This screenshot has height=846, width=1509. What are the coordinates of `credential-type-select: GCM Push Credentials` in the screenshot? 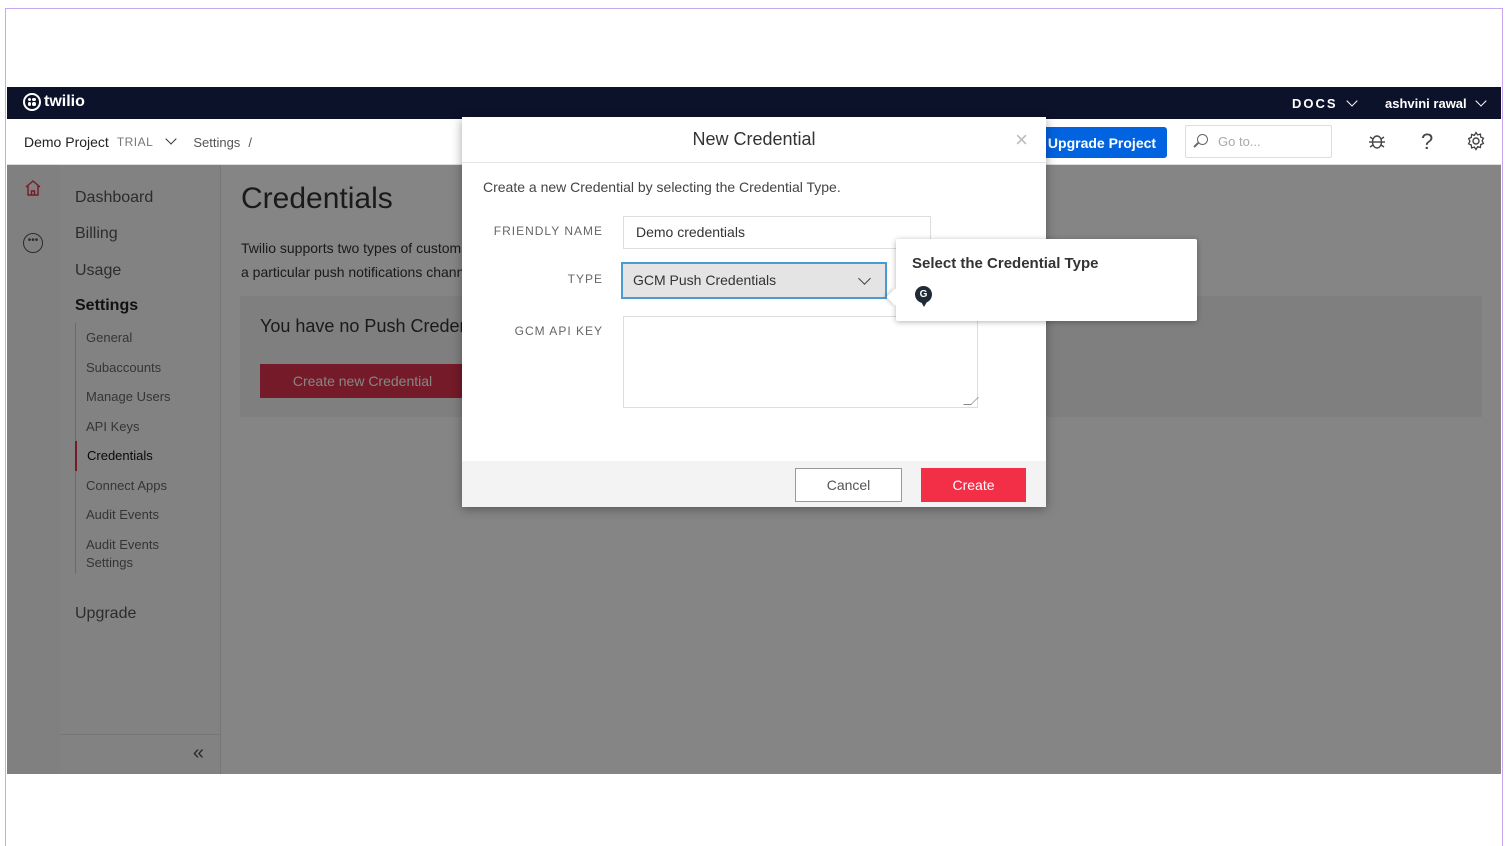 It's located at (754, 280).